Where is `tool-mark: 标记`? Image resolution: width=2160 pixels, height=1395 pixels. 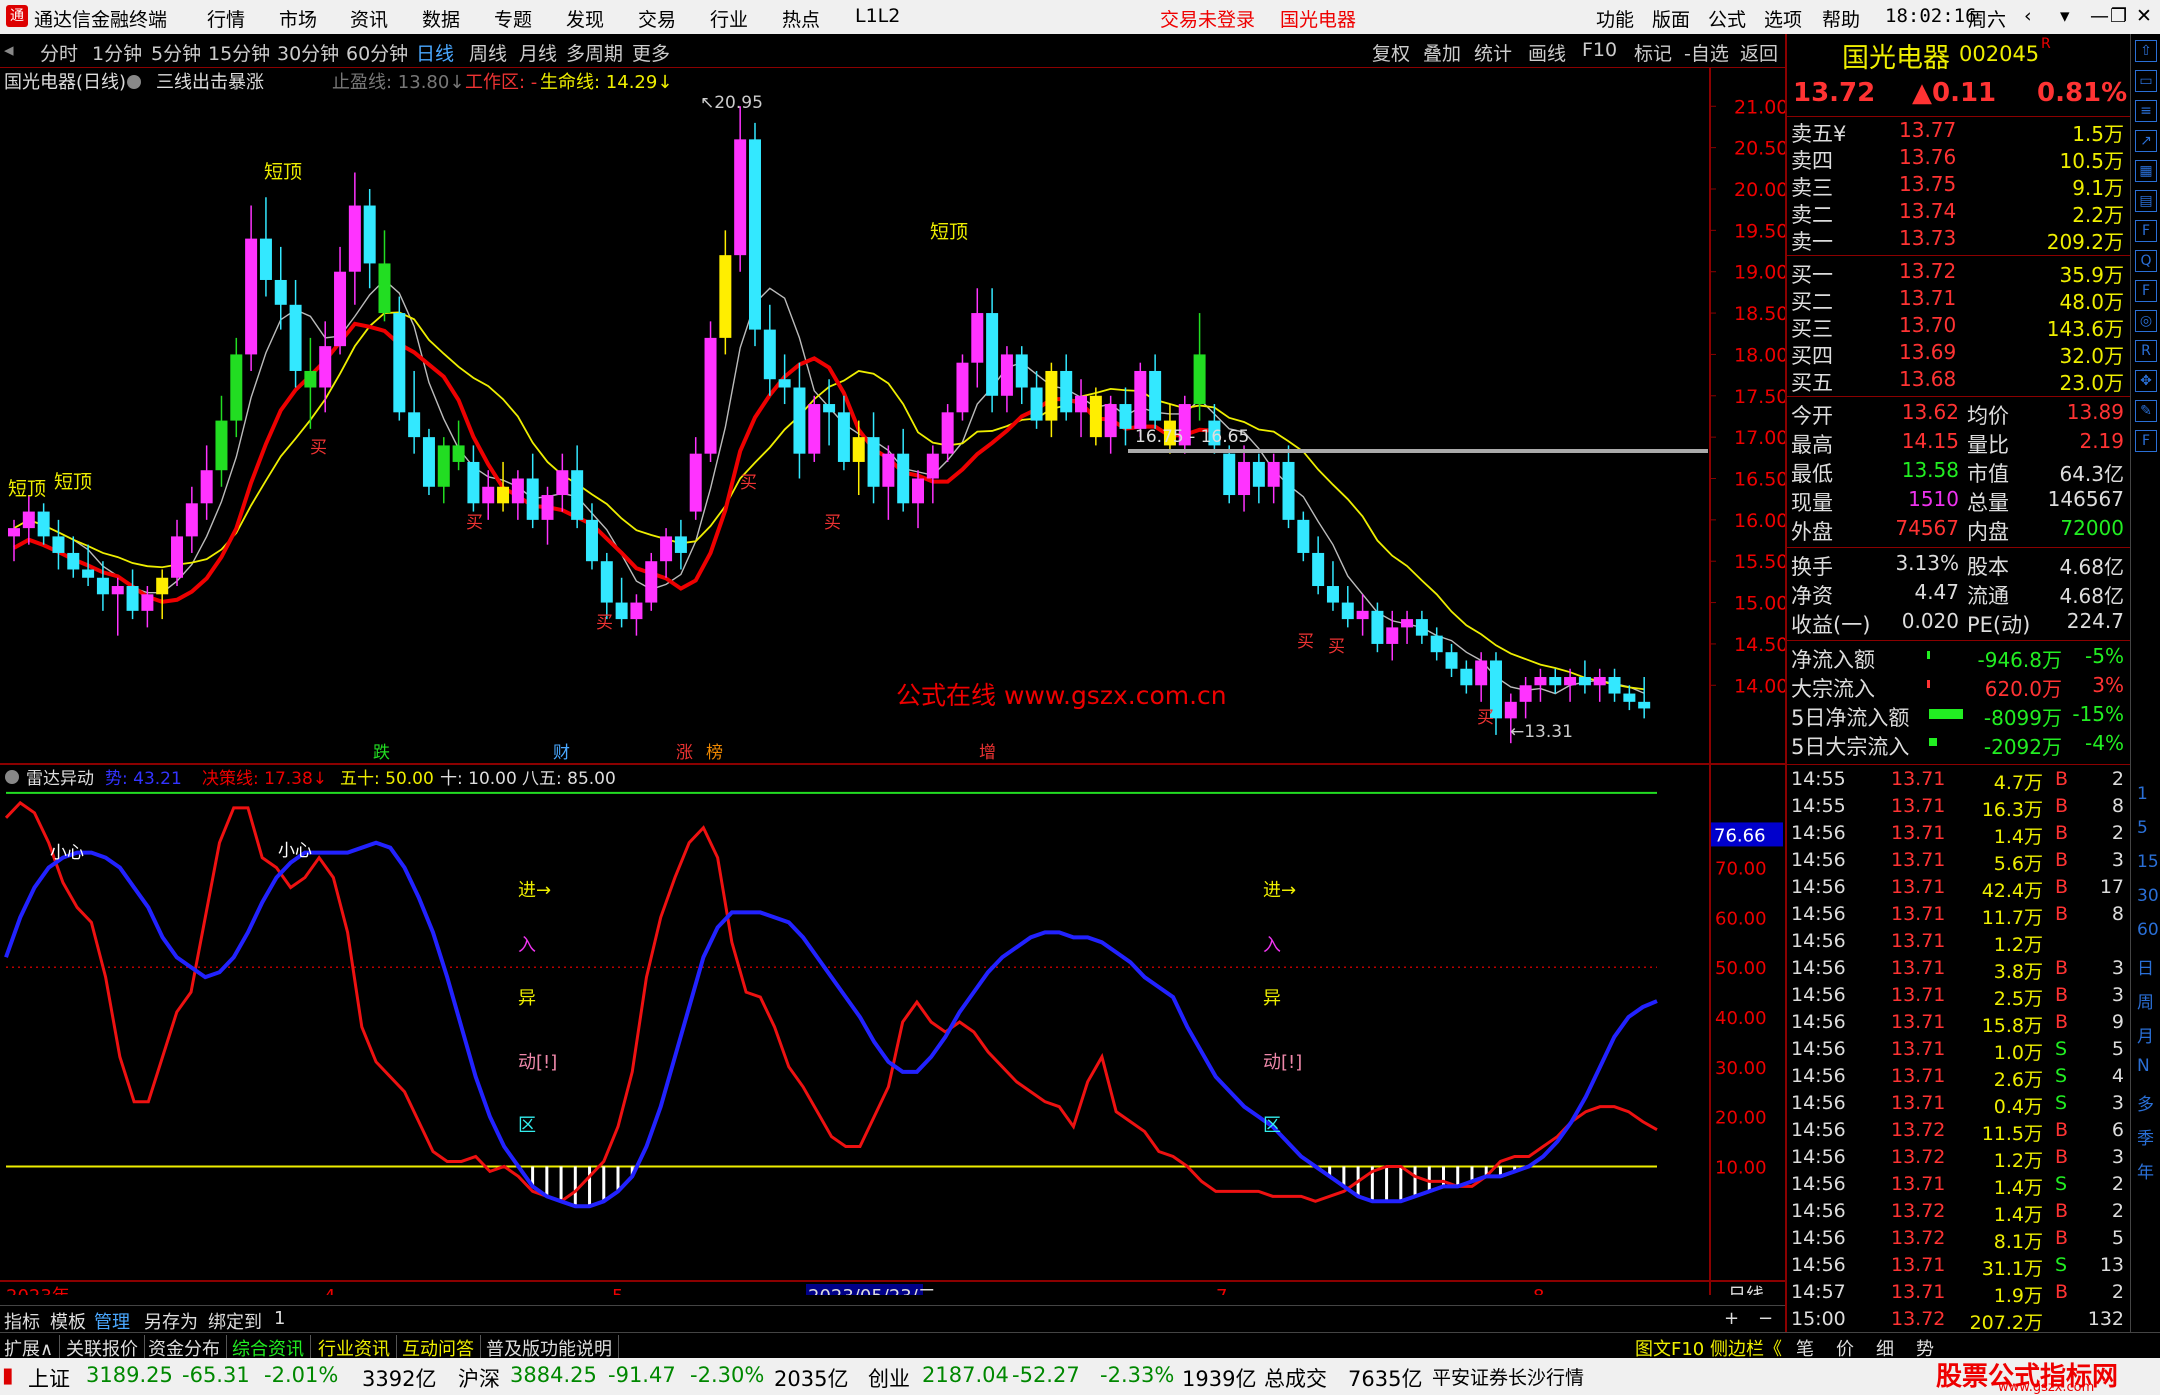 tool-mark: 标记 is located at coordinates (1653, 52).